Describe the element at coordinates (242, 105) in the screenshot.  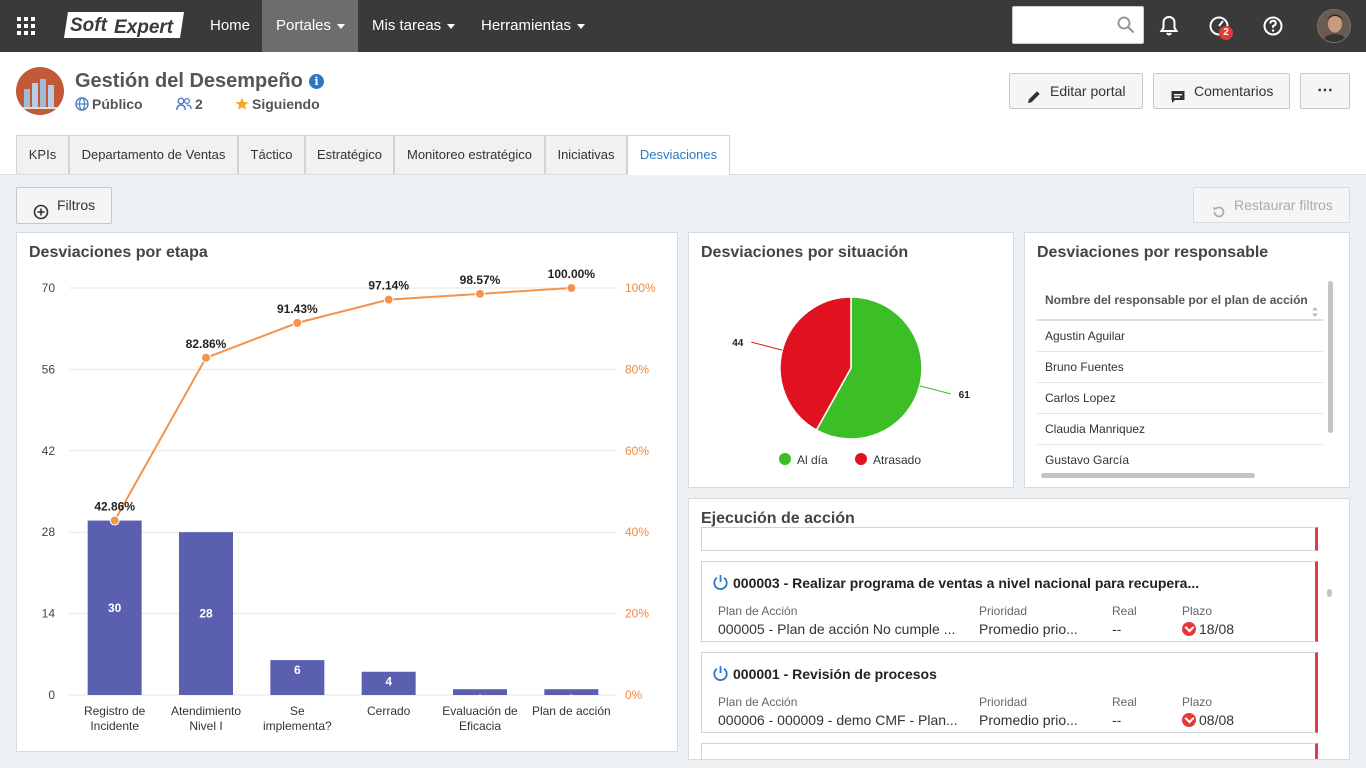
I see `star-icon` at that location.